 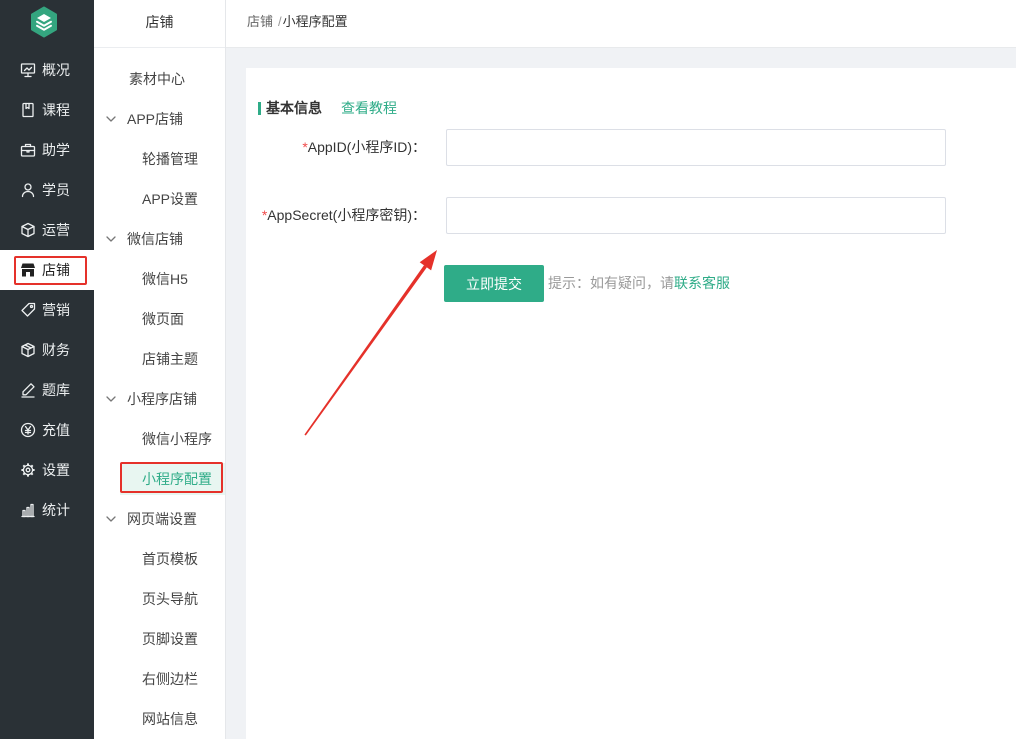 I want to click on breadcrumb-root: 店铺, so click(x=260, y=21).